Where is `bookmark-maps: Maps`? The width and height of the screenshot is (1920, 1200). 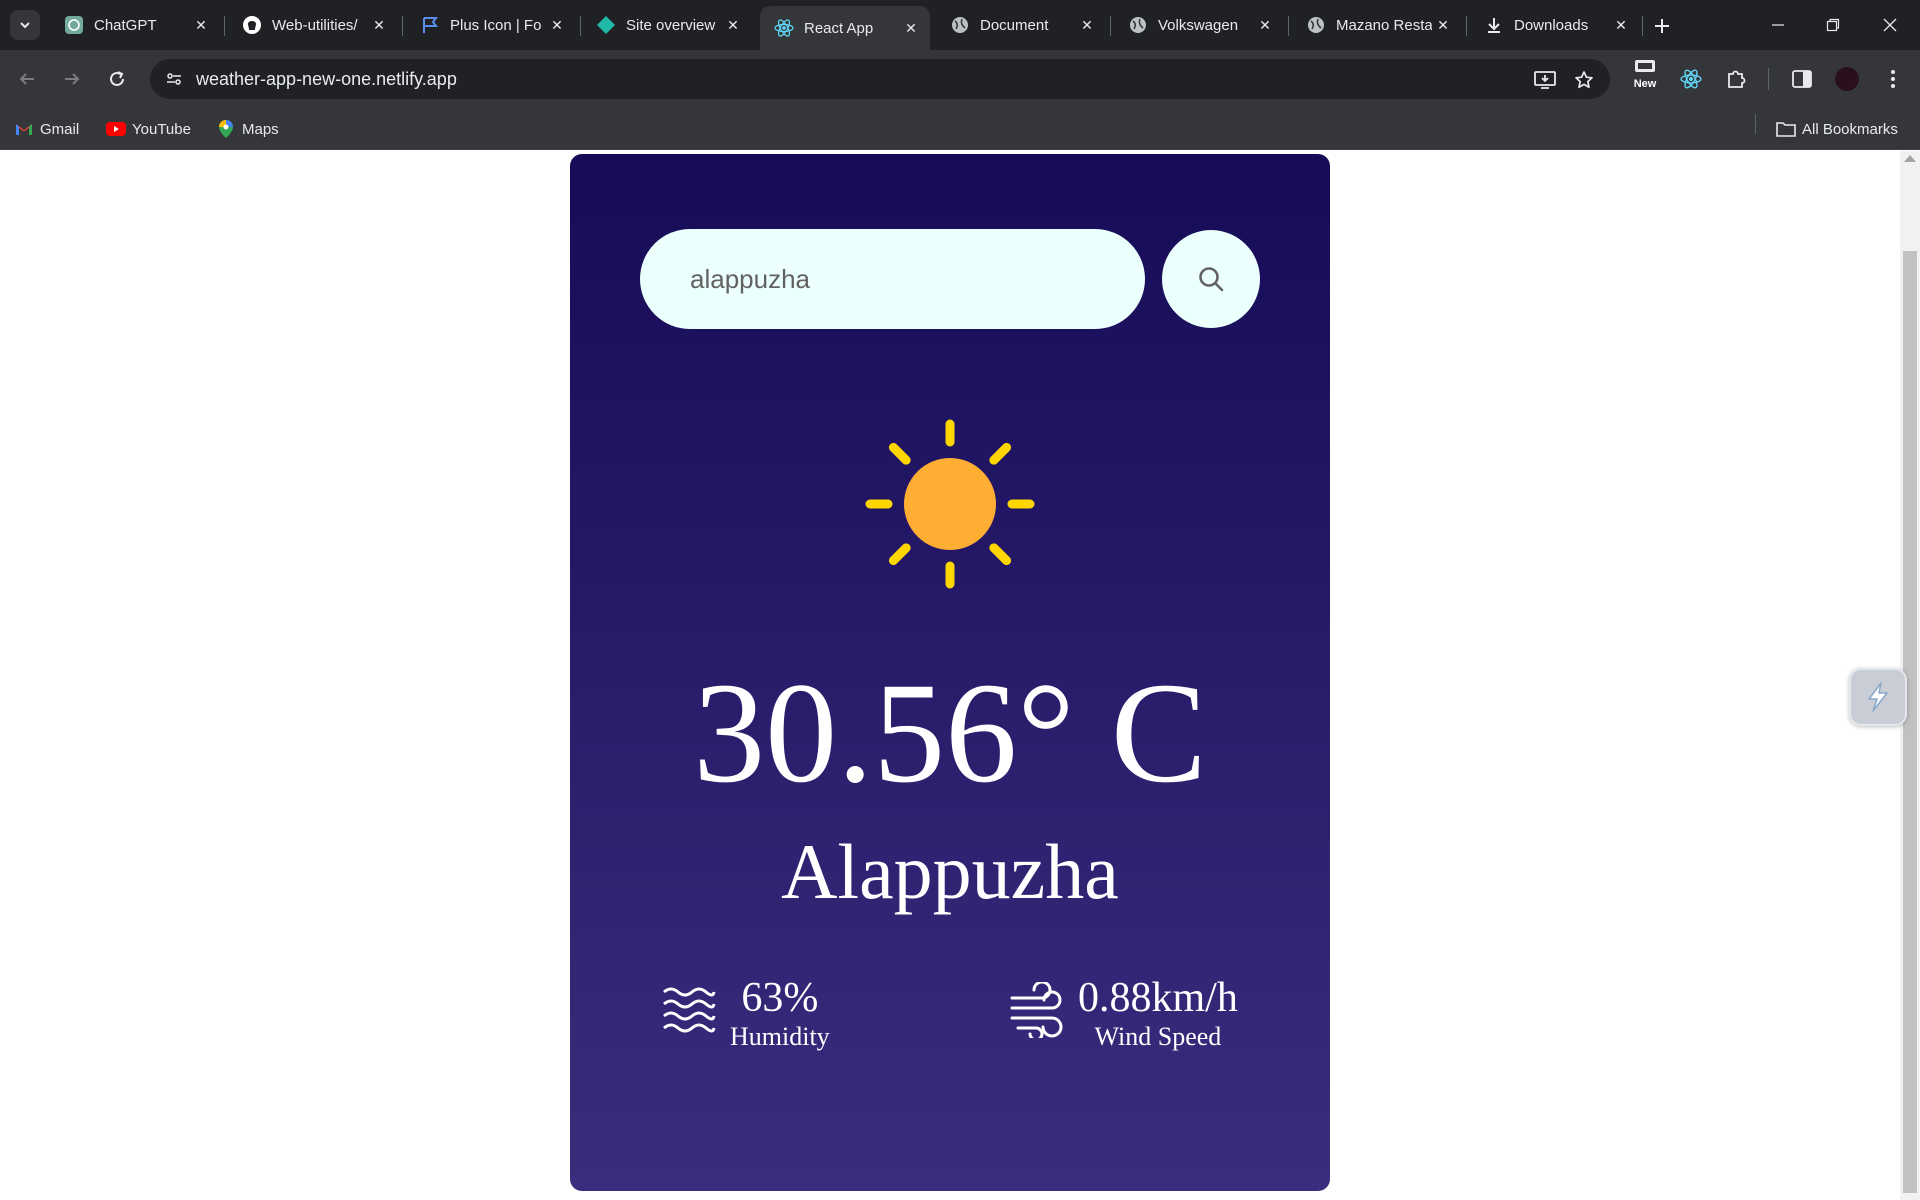
bookmark-maps: Maps is located at coordinates (247, 129).